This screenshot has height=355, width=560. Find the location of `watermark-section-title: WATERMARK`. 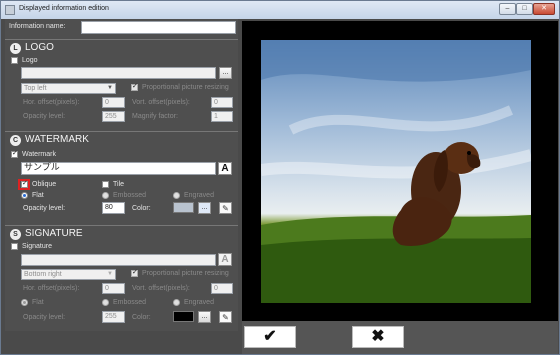

watermark-section-title: WATERMARK is located at coordinates (57, 139).